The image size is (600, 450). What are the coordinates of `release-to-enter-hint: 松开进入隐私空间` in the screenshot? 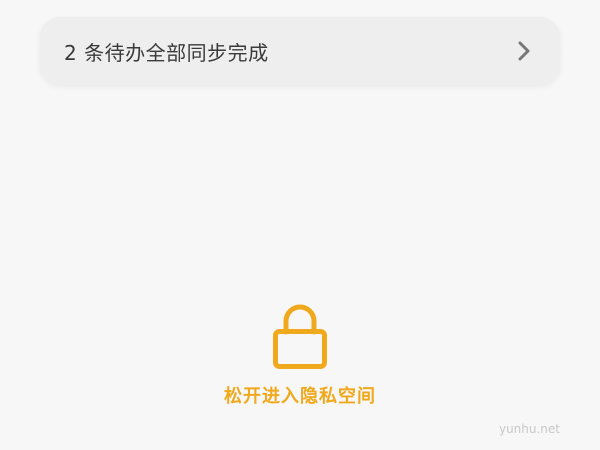 It's located at (300, 396).